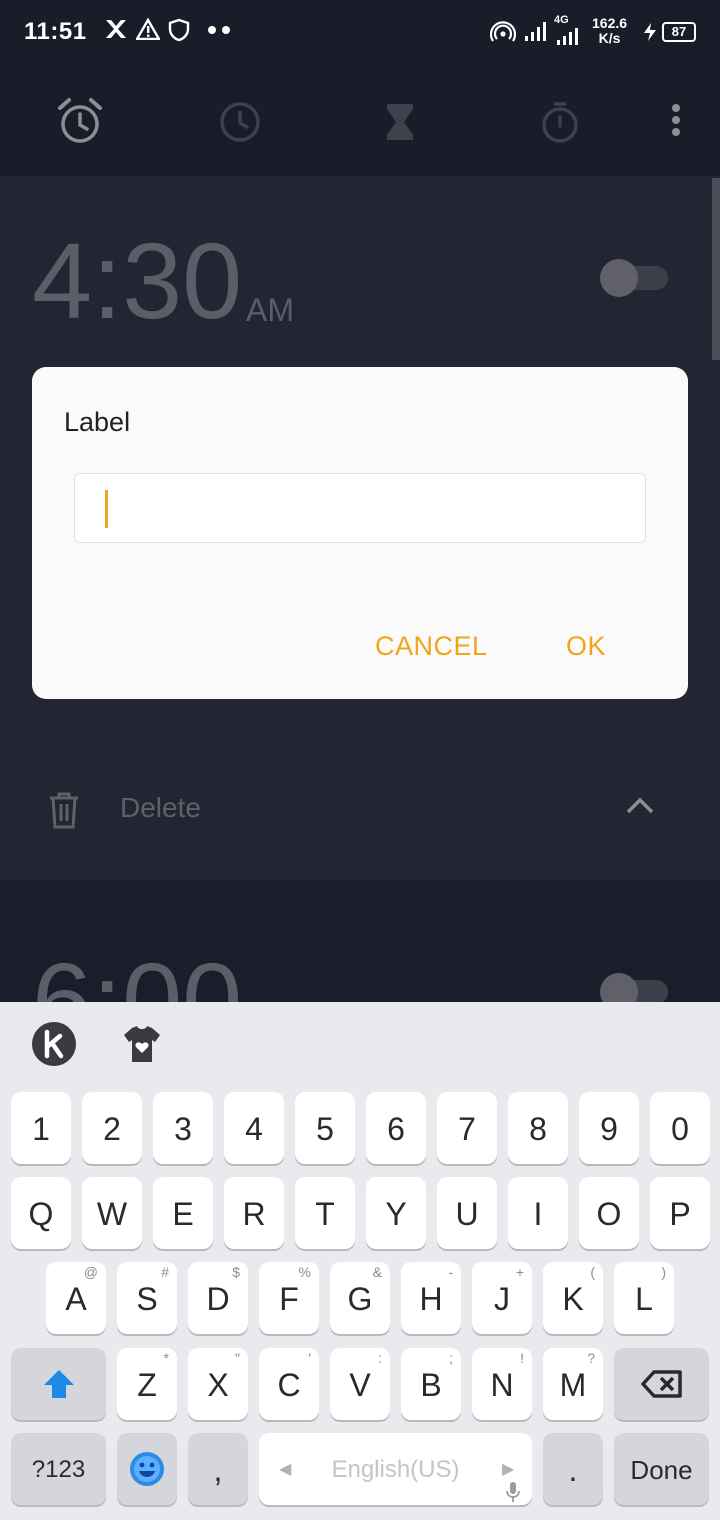 This screenshot has width=720, height=1520. Describe the element at coordinates (112, 1213) in the screenshot. I see `key-w: W` at that location.